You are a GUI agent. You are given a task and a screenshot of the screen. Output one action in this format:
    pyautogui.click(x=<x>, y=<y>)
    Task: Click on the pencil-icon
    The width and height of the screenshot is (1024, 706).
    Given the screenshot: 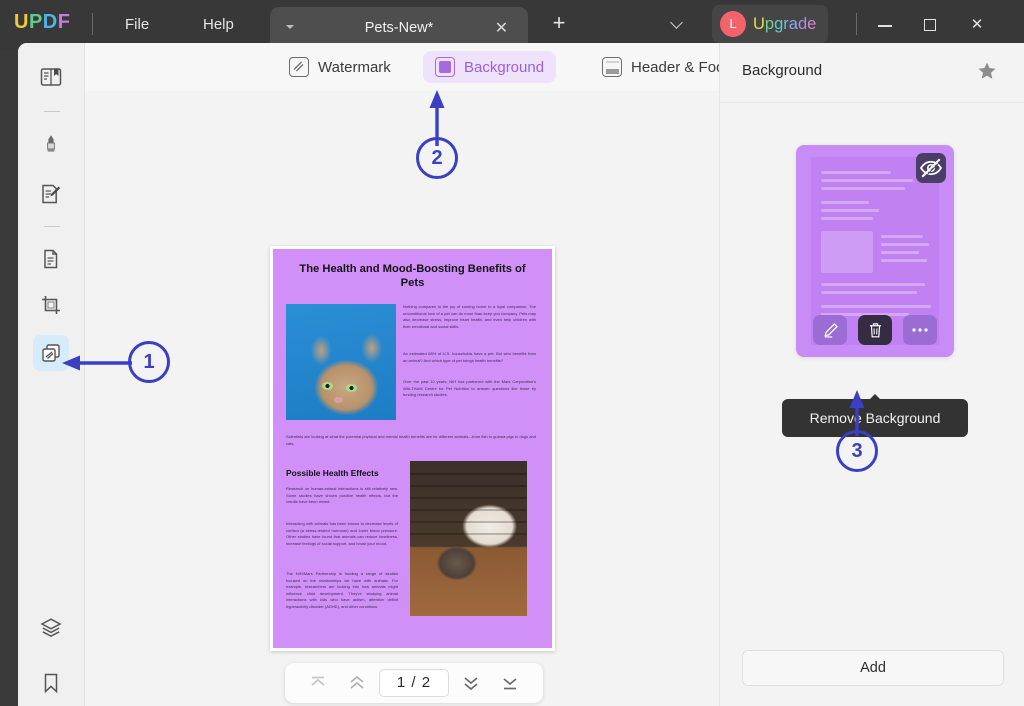 What is the action you would take?
    pyautogui.click(x=830, y=330)
    